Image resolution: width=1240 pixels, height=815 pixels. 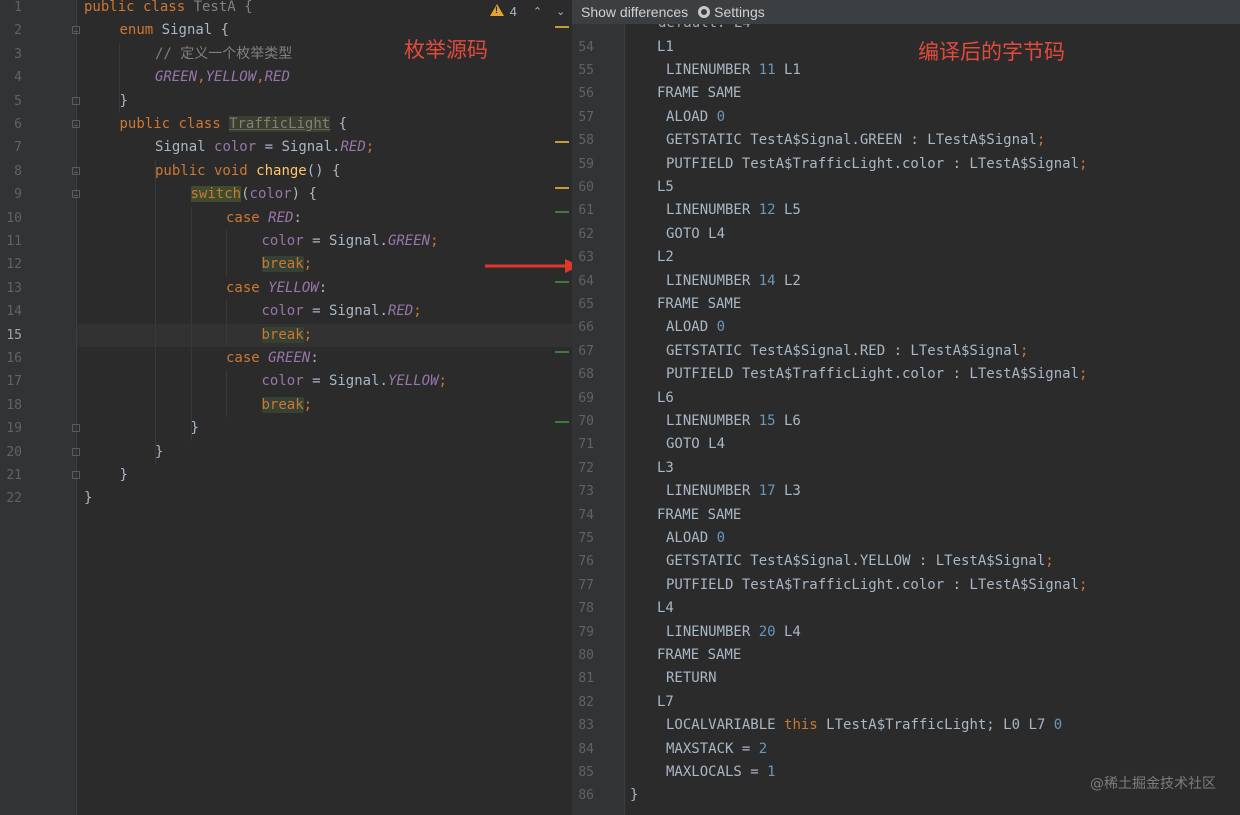 I want to click on bytecode-line: L5, so click(x=665, y=187).